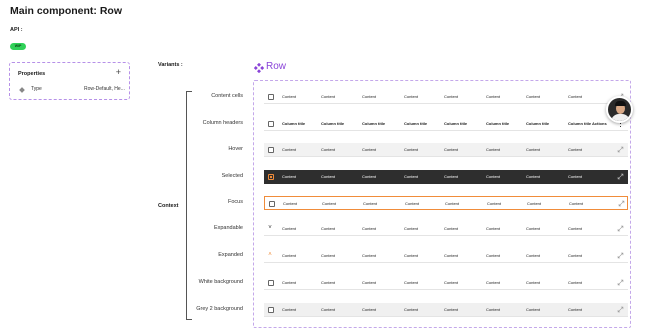  What do you see at coordinates (118, 72) in the screenshot?
I see `plus-icon: +` at bounding box center [118, 72].